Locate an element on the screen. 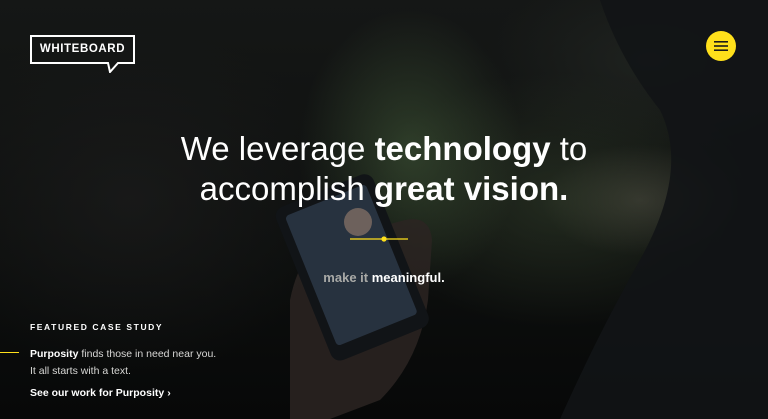 This screenshot has height=419, width=768. see-work-link: See our work for Purposity › is located at coordinates (100, 393).